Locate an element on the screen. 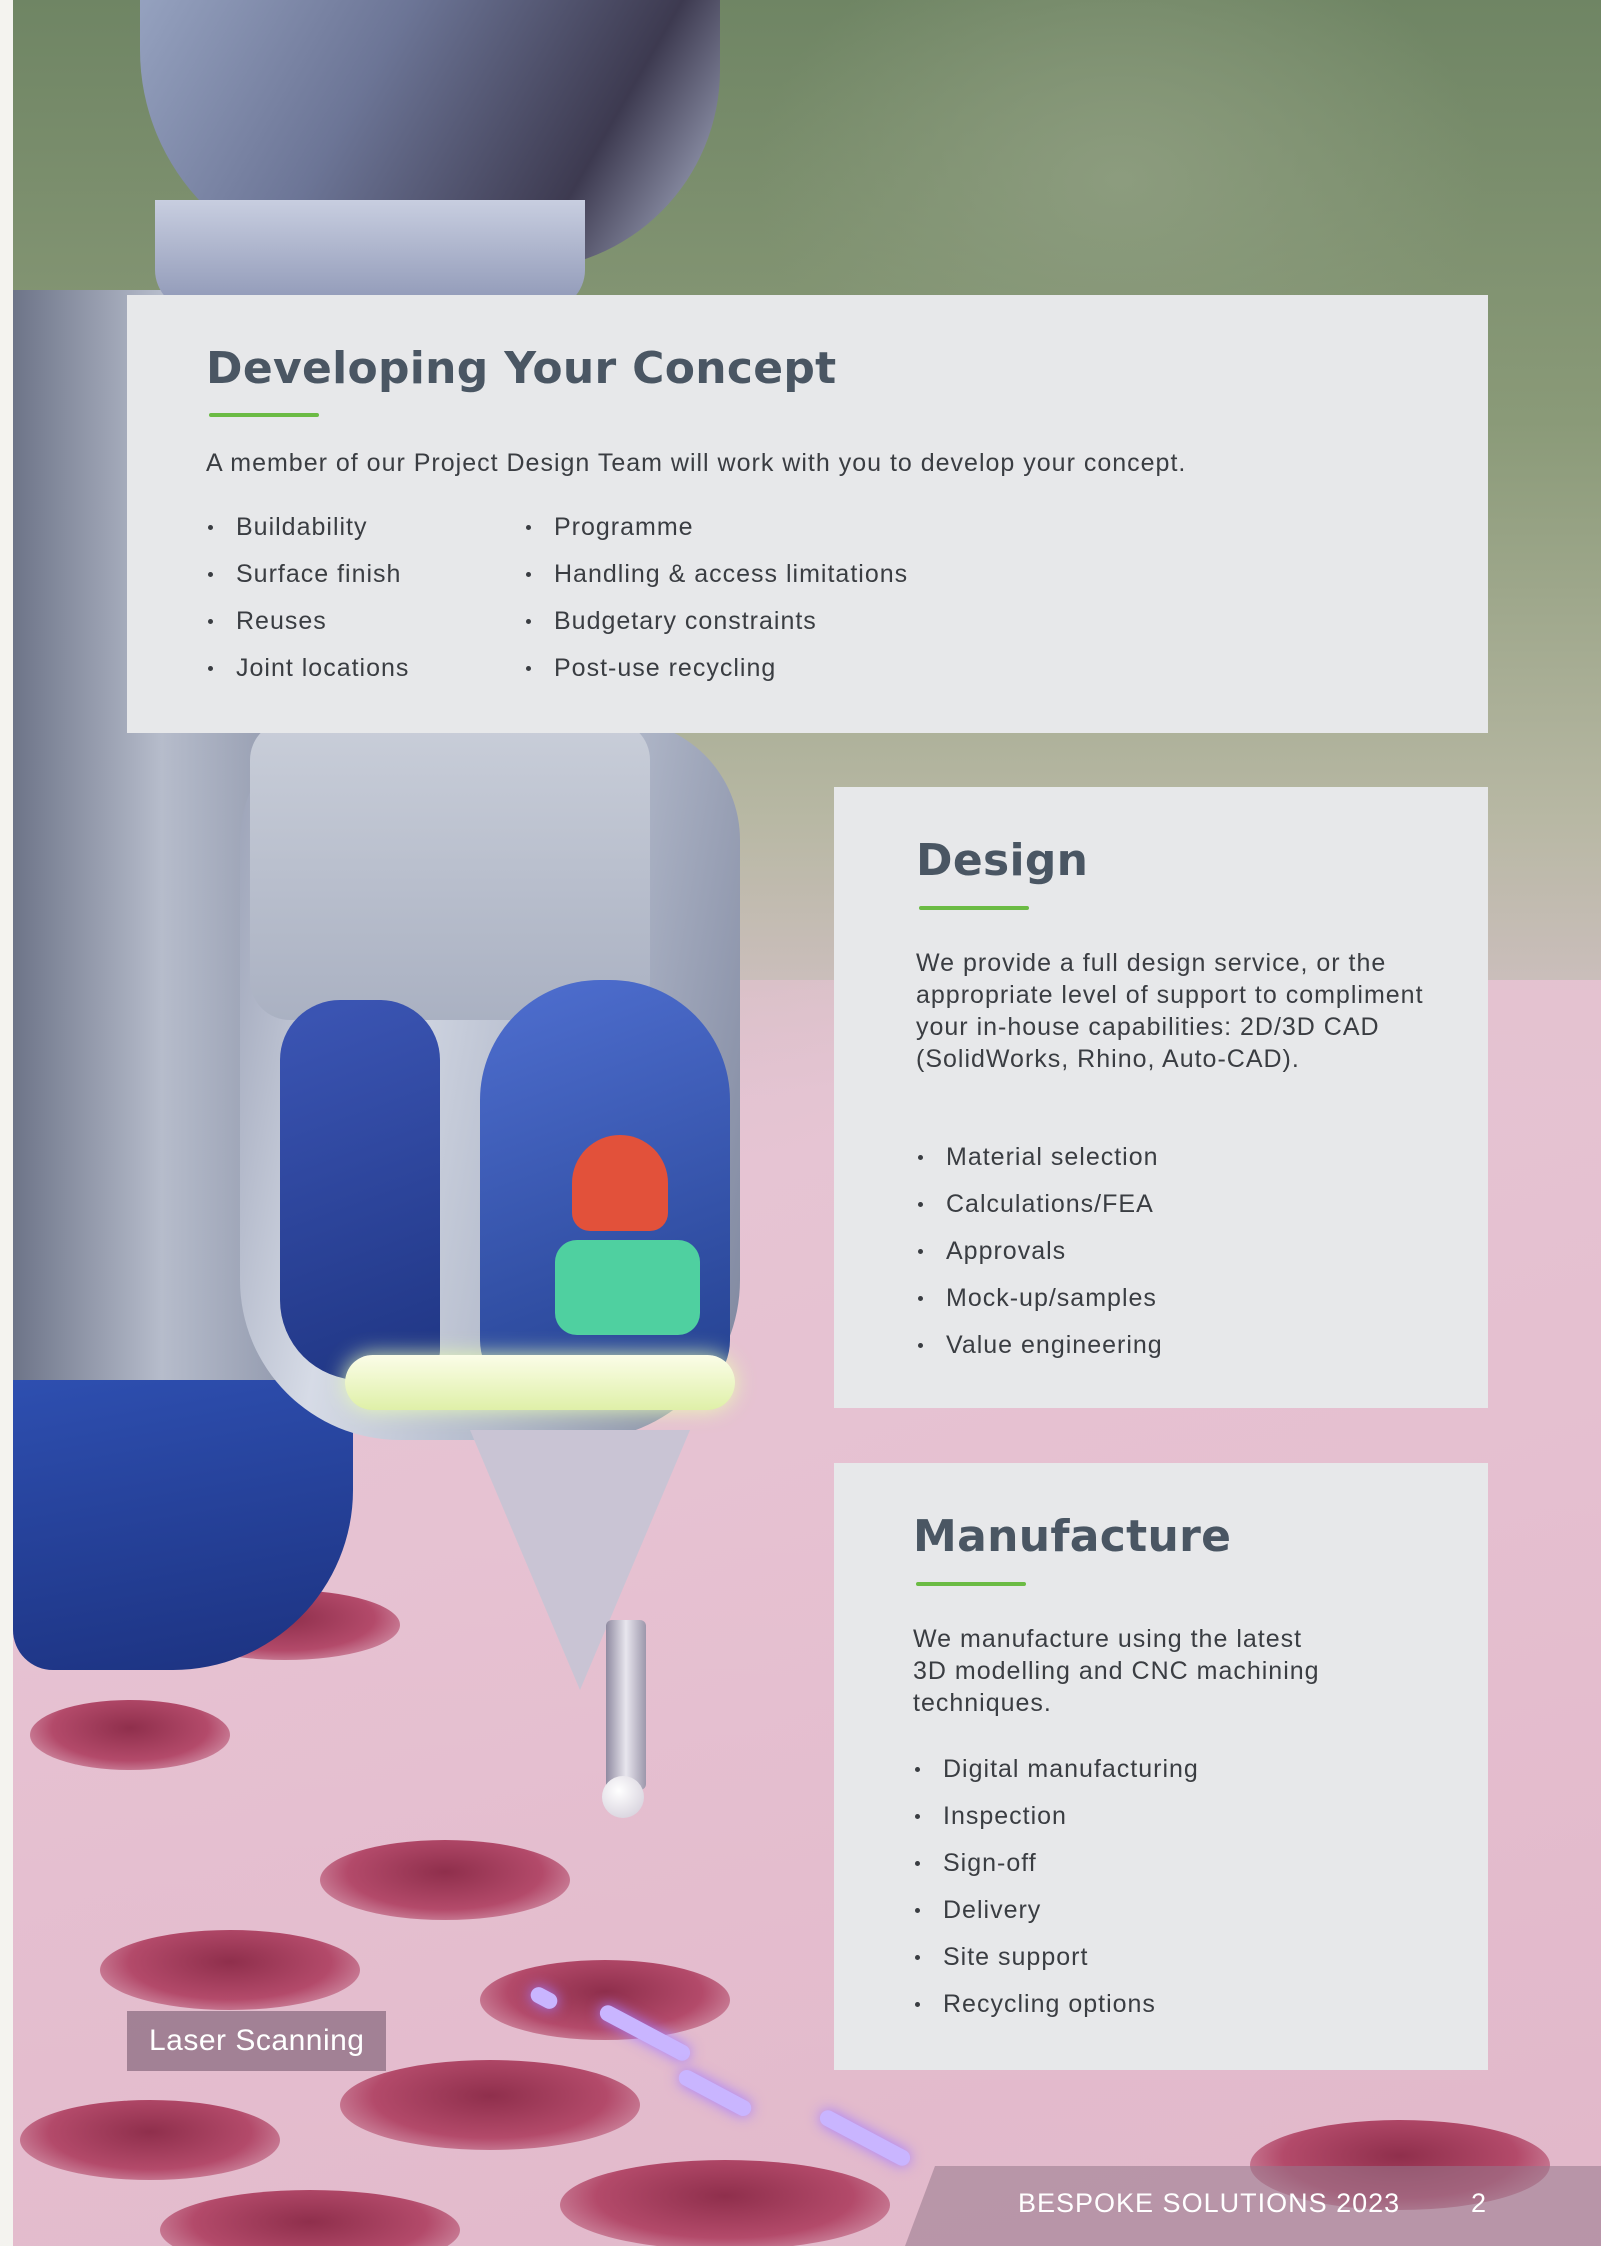 The height and width of the screenshot is (2246, 1601). list-item: Site support is located at coordinates (1056, 1957).